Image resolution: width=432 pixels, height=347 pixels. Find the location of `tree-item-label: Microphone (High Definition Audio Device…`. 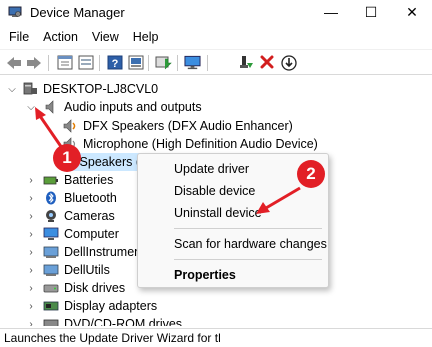

tree-item-label: Microphone (High Definition Audio Device… is located at coordinates (200, 144).